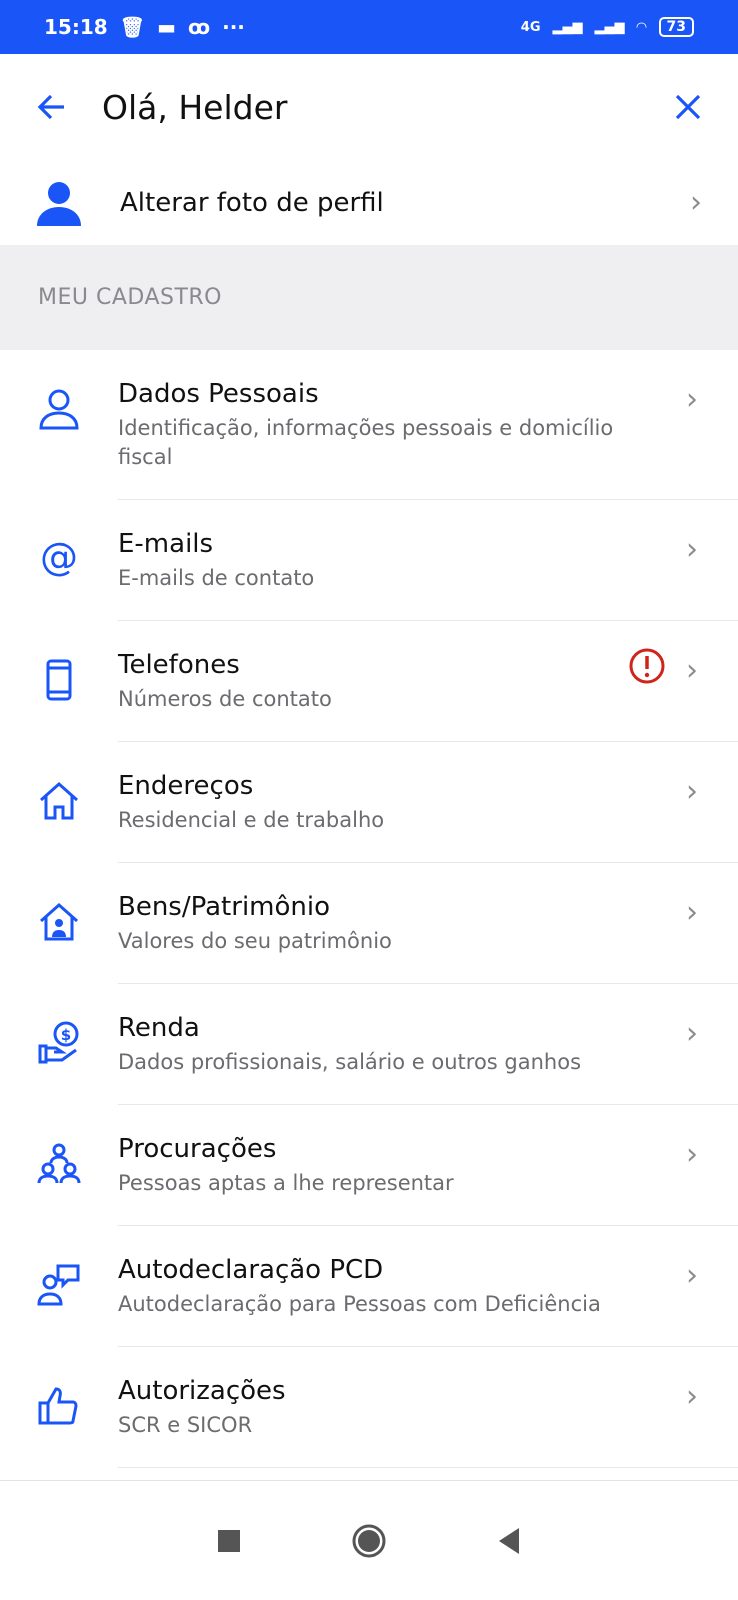  I want to click on message-icon: ▬, so click(166, 27).